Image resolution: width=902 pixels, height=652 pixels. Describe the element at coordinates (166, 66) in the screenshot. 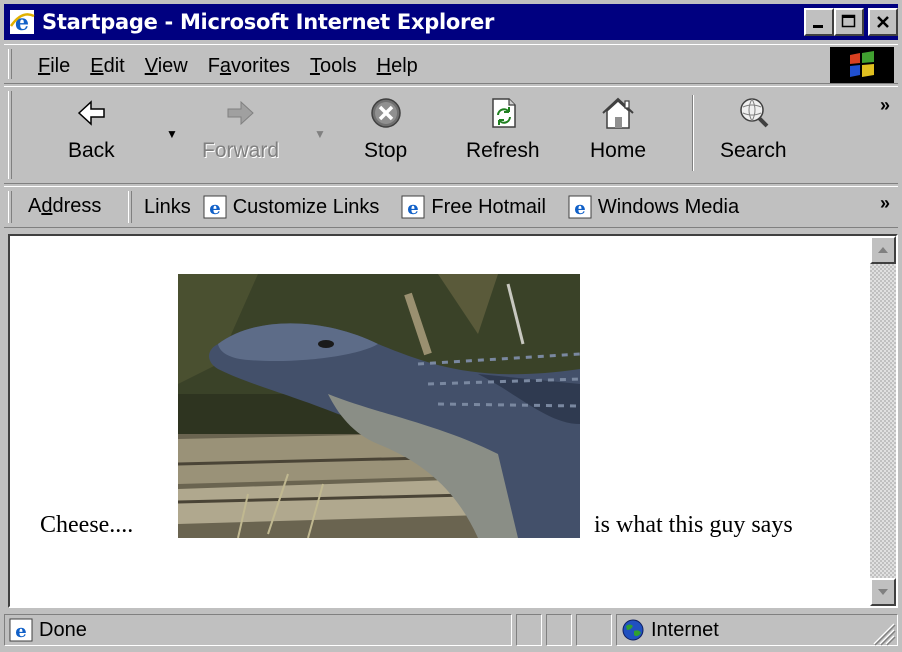

I see `menu-view: View` at that location.